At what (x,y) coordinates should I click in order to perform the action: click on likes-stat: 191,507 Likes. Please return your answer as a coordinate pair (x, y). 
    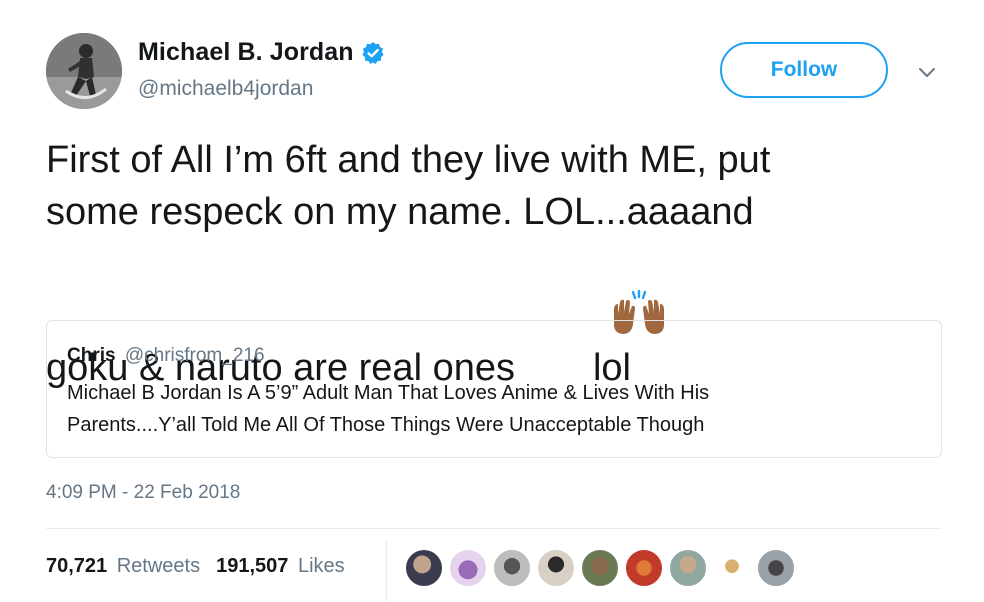
    Looking at the image, I should click on (280, 566).